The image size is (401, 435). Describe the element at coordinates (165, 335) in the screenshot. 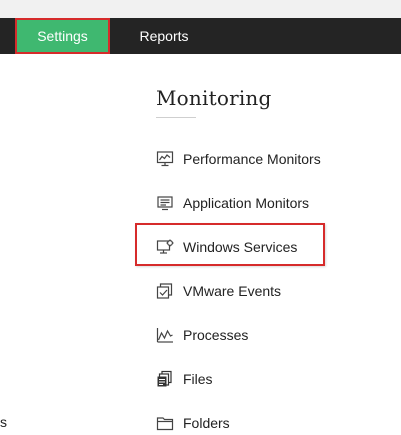

I see `processes-icon` at that location.